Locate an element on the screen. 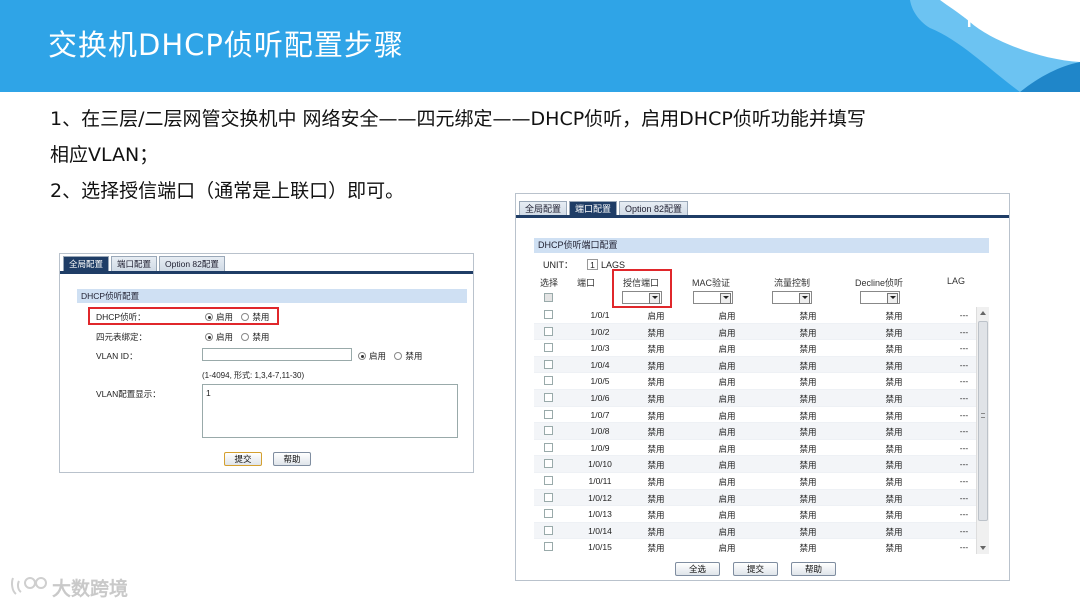 The width and height of the screenshot is (1080, 608). unit-label: UNIT： is located at coordinates (558, 265).